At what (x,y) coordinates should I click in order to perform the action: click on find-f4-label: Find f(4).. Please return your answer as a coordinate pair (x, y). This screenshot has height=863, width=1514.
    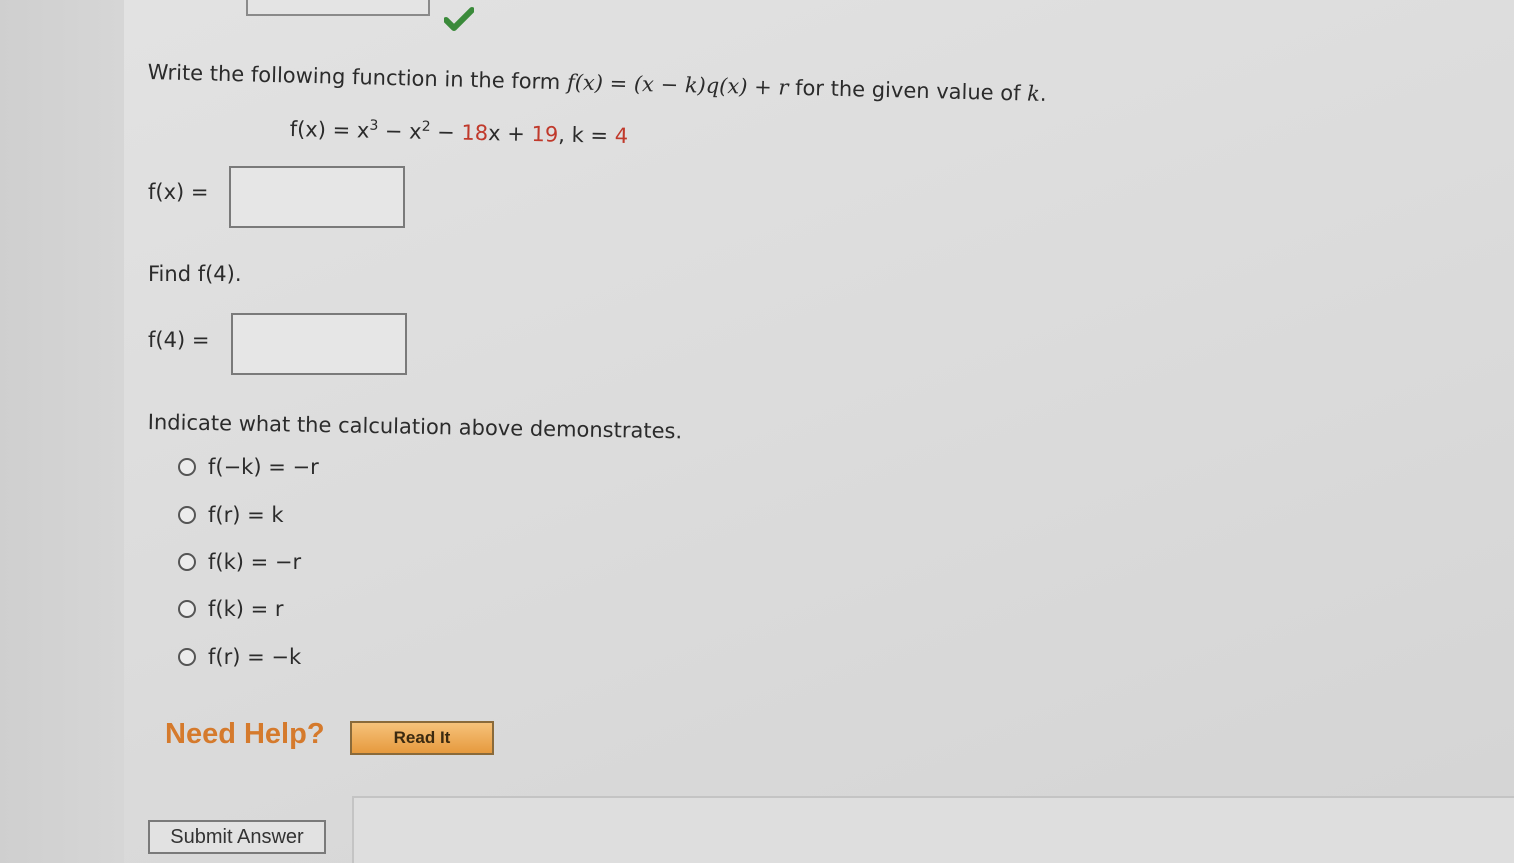
    Looking at the image, I should click on (195, 274).